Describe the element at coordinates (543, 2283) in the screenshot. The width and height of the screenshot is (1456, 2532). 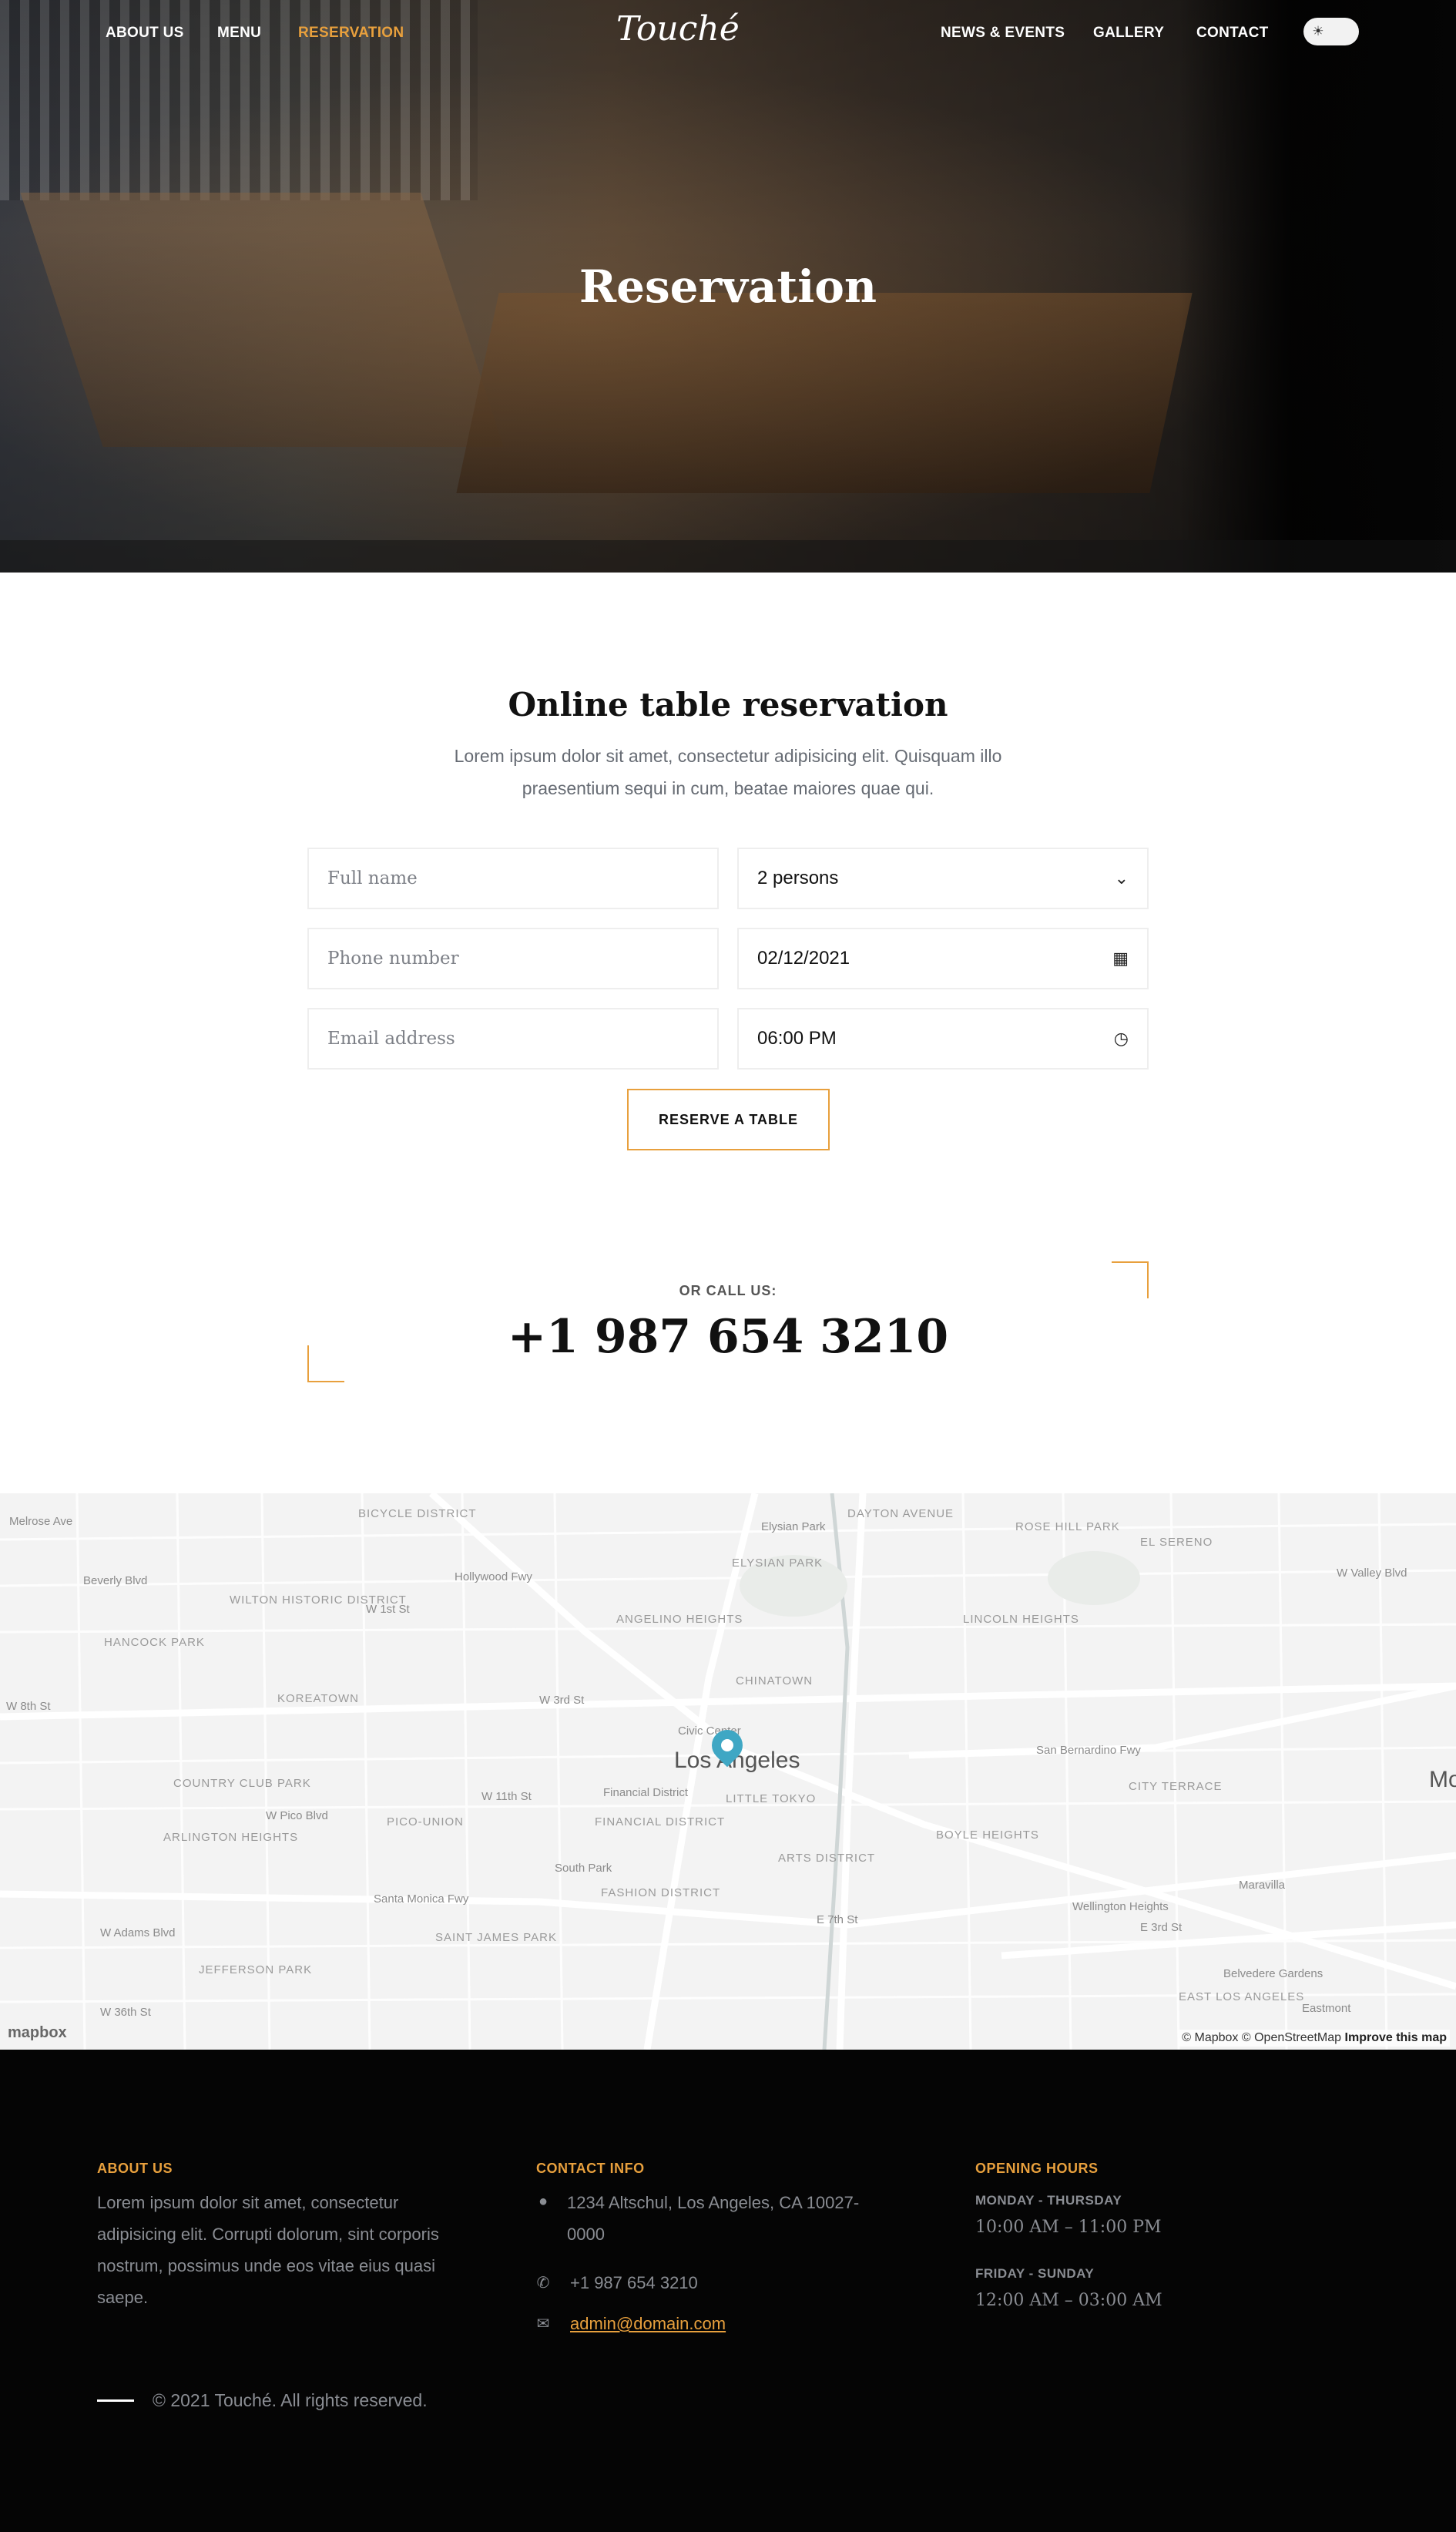
I see `phone-icon: ✆` at that location.